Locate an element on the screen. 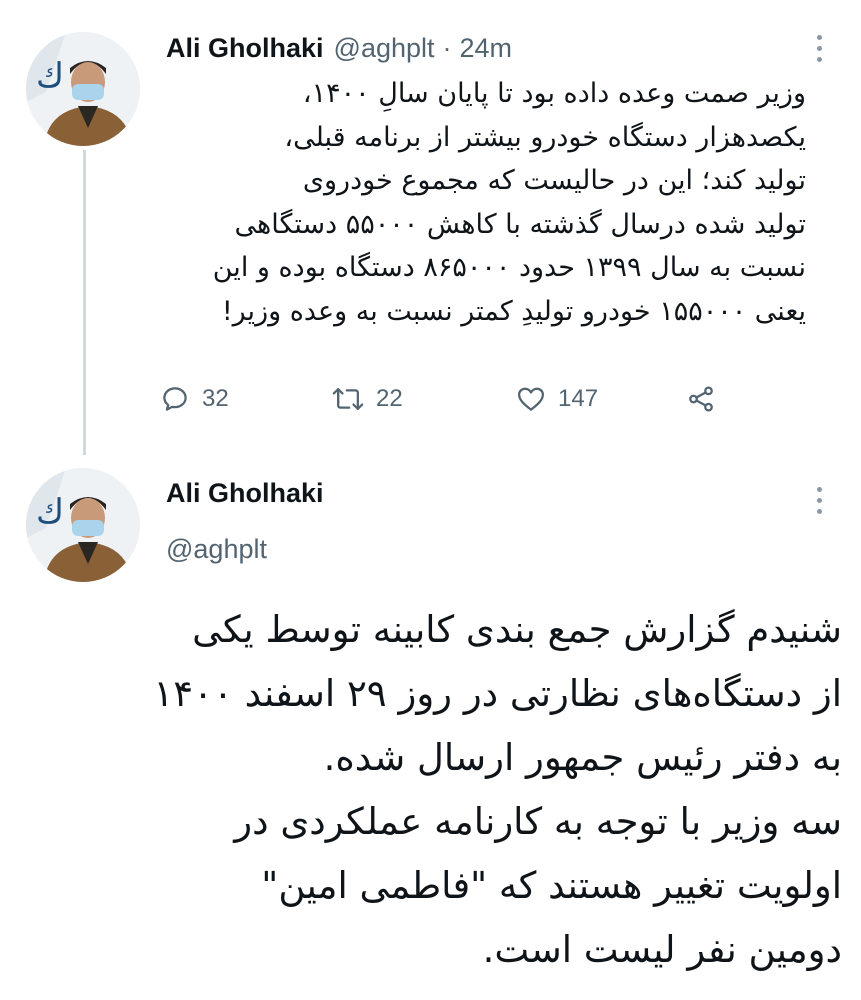  retweet-icon is located at coordinates (348, 399).